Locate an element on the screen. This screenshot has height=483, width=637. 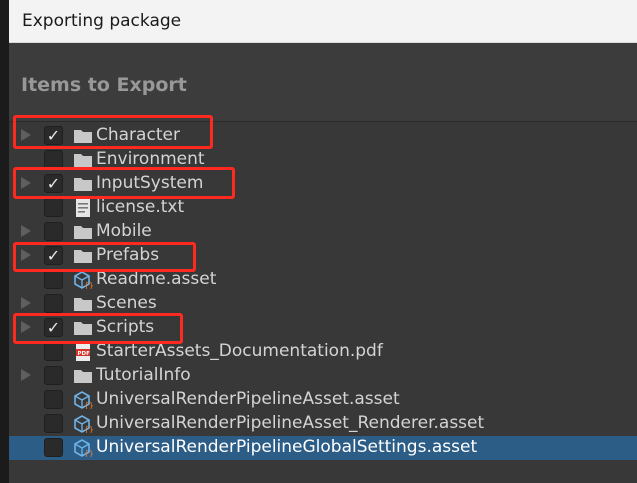
item-label: Scenes is located at coordinates (126, 303).